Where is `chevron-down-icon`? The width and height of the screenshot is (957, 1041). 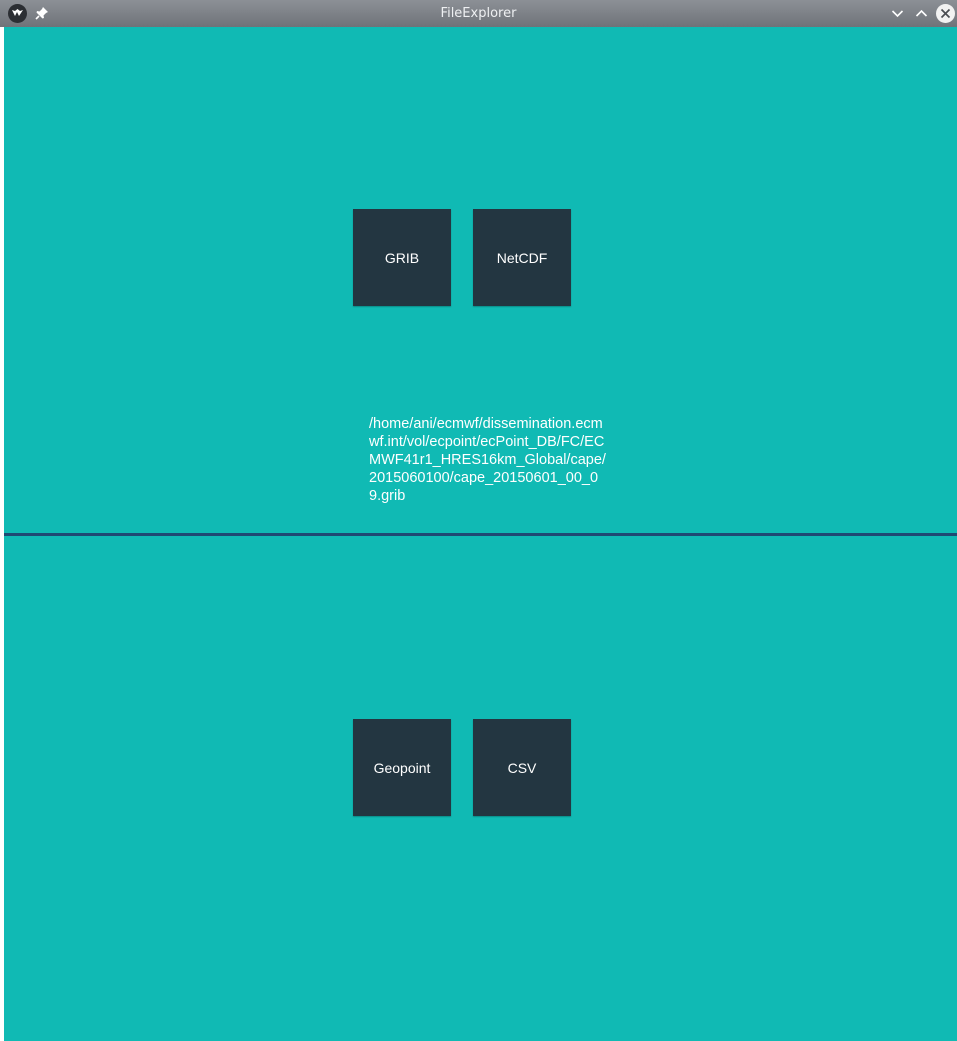 chevron-down-icon is located at coordinates (897, 13).